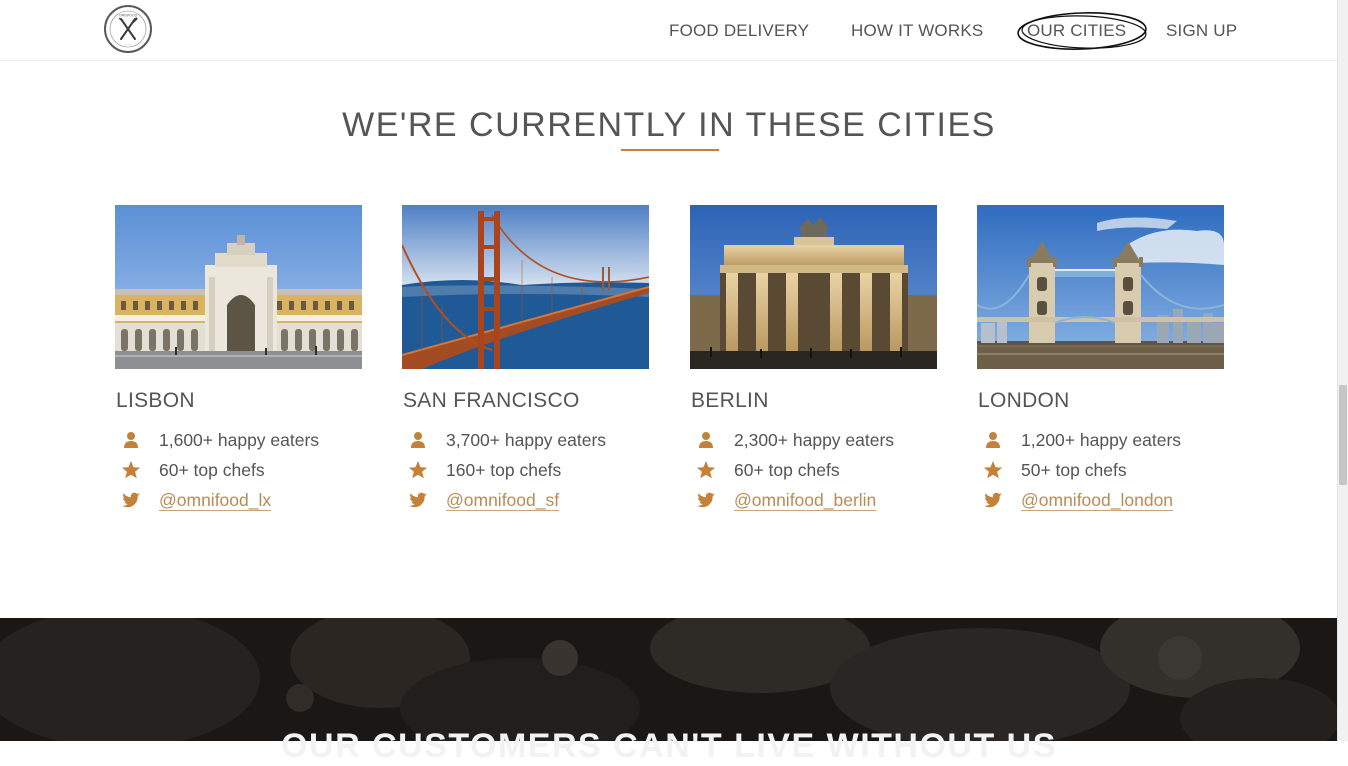  I want to click on stat-chefs: 50+ top chefs, so click(1100, 470).